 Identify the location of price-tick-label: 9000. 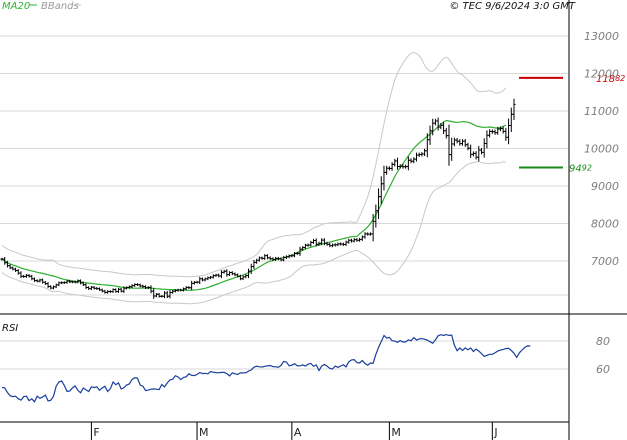
(605, 186).